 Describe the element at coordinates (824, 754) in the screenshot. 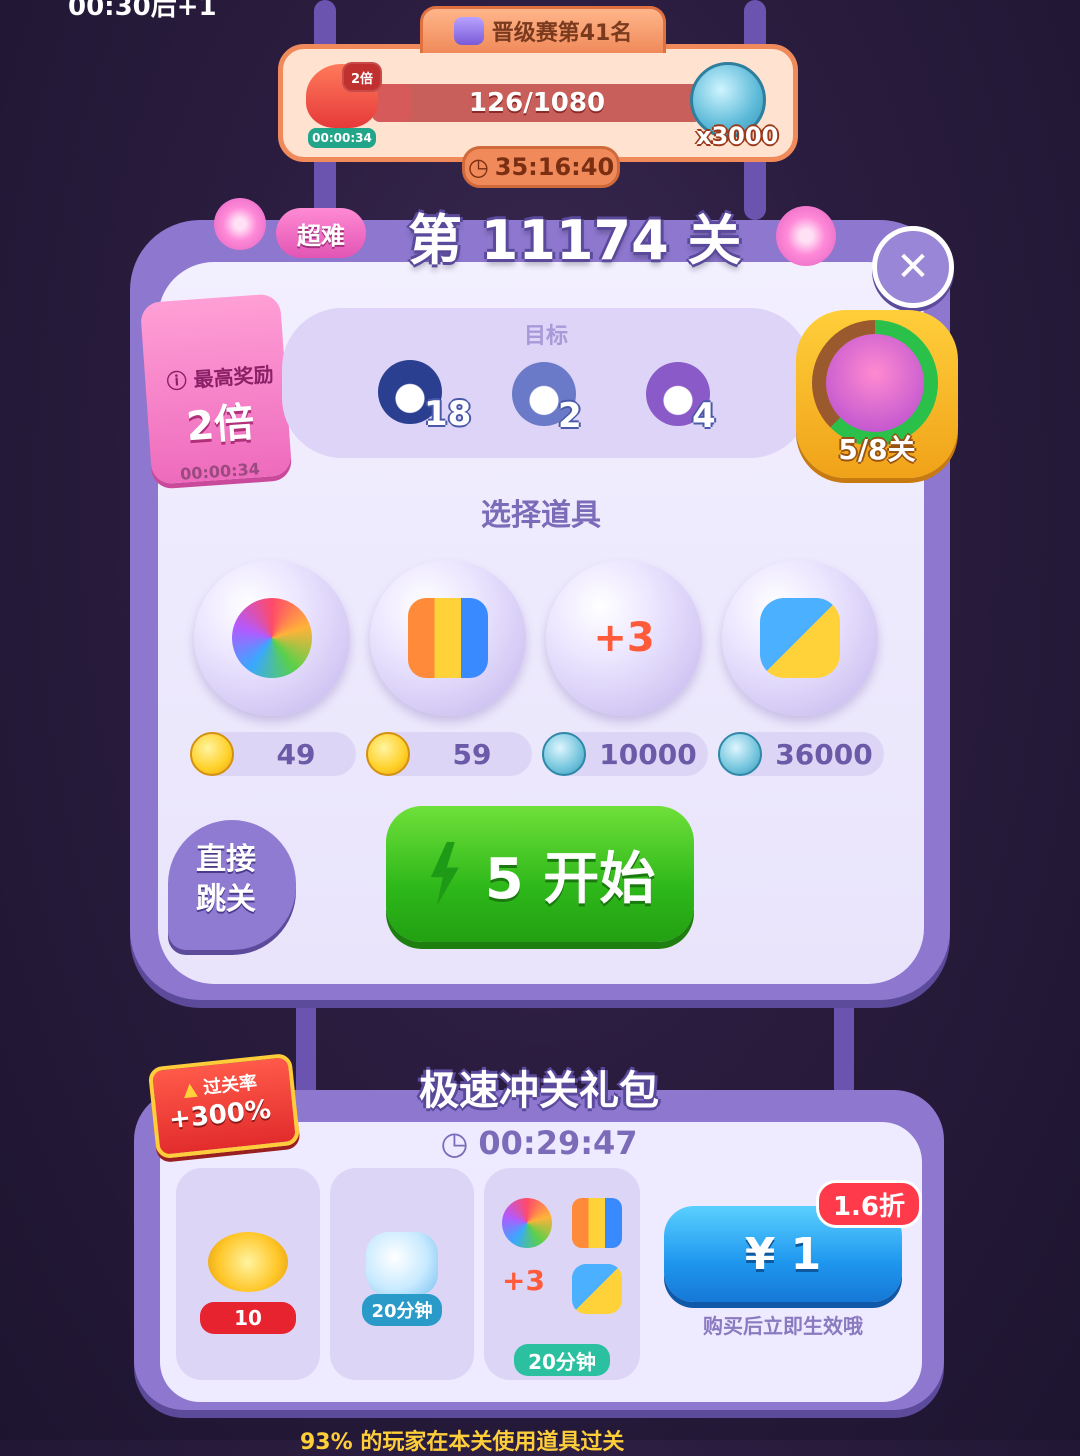

I see `booster-price-text: 36000` at that location.